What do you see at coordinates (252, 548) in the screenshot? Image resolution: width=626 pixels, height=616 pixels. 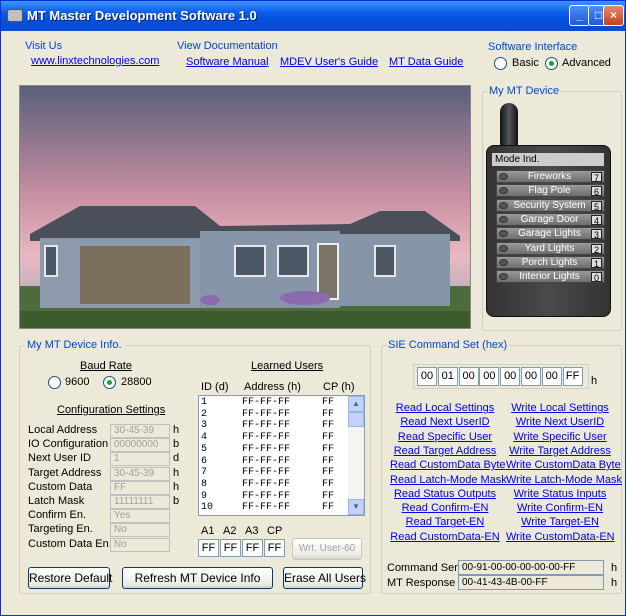 I see `a3-input: FF` at bounding box center [252, 548].